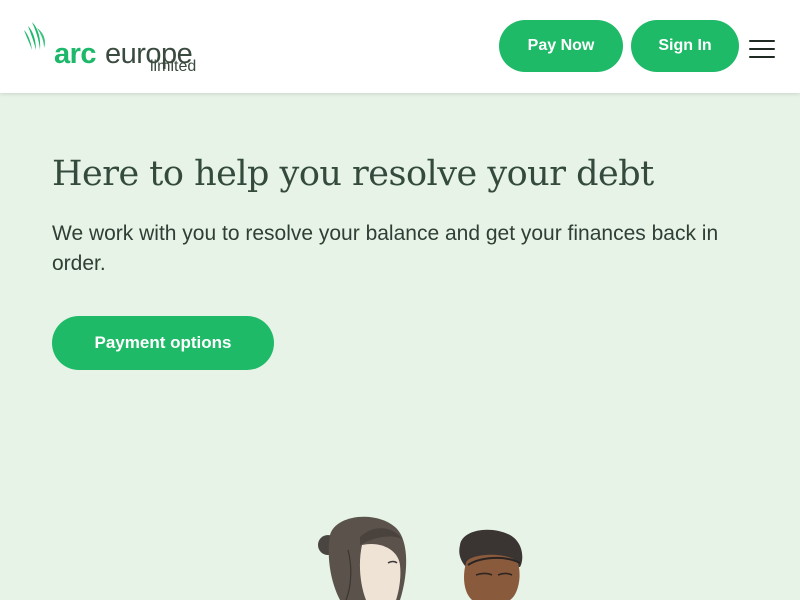 The width and height of the screenshot is (800, 600). What do you see at coordinates (491, 564) in the screenshot?
I see `man-figure` at bounding box center [491, 564].